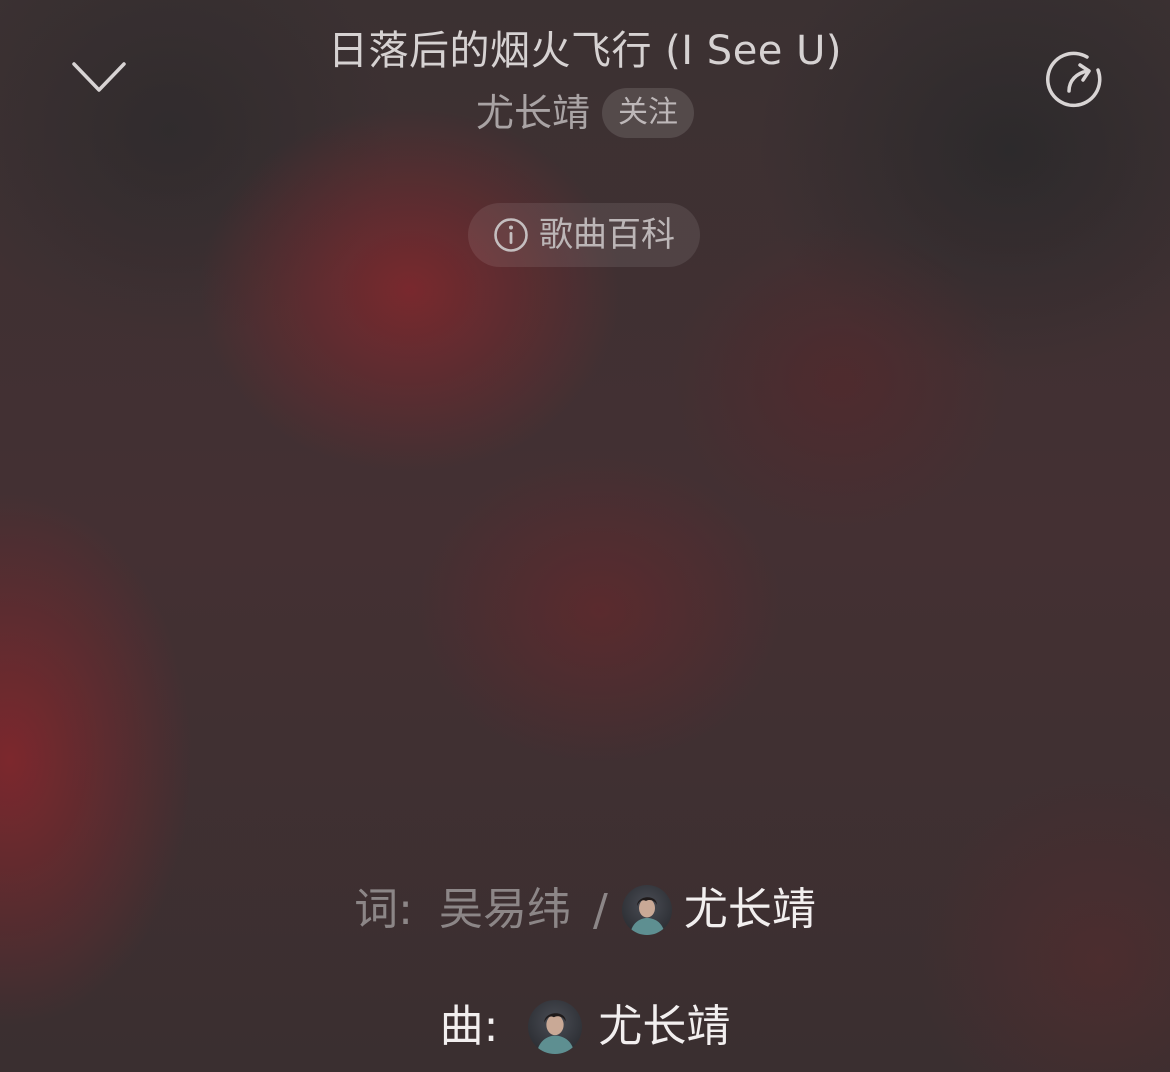  Describe the element at coordinates (469, 1026) in the screenshot. I see `composer-label: 曲:` at that location.